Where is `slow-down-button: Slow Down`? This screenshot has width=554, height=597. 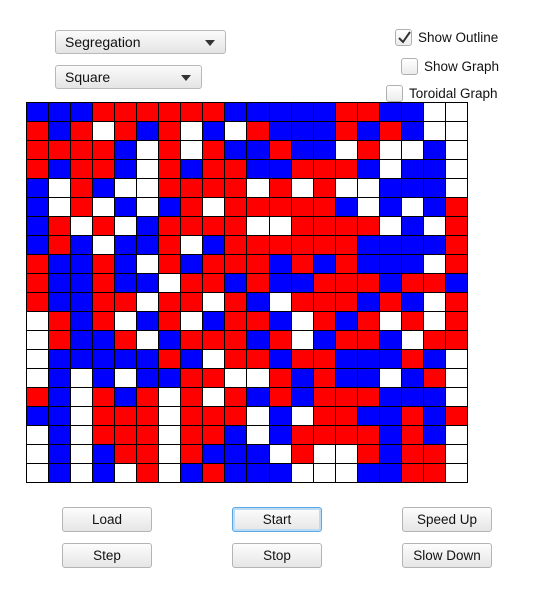 slow-down-button: Slow Down is located at coordinates (447, 555).